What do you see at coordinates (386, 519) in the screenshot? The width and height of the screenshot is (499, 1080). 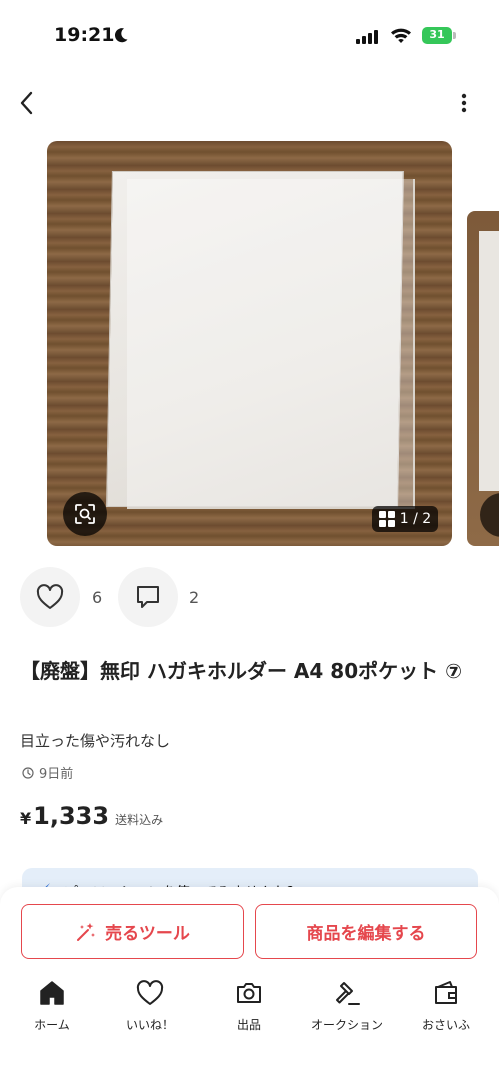 I see `grid-icon` at bounding box center [386, 519].